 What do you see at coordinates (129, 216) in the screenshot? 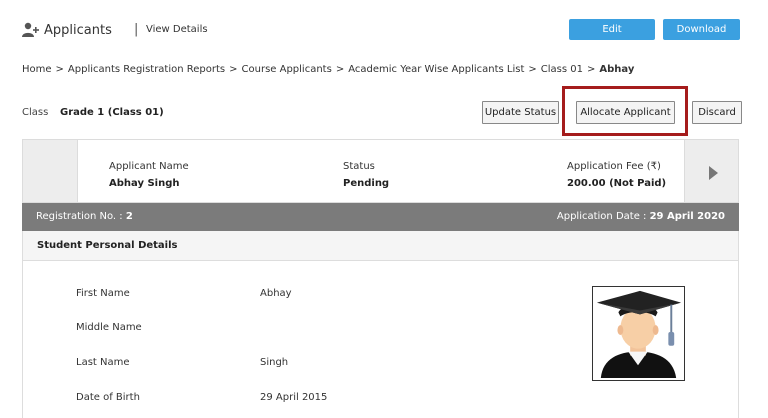
I see `registration-number-value: 2` at bounding box center [129, 216].